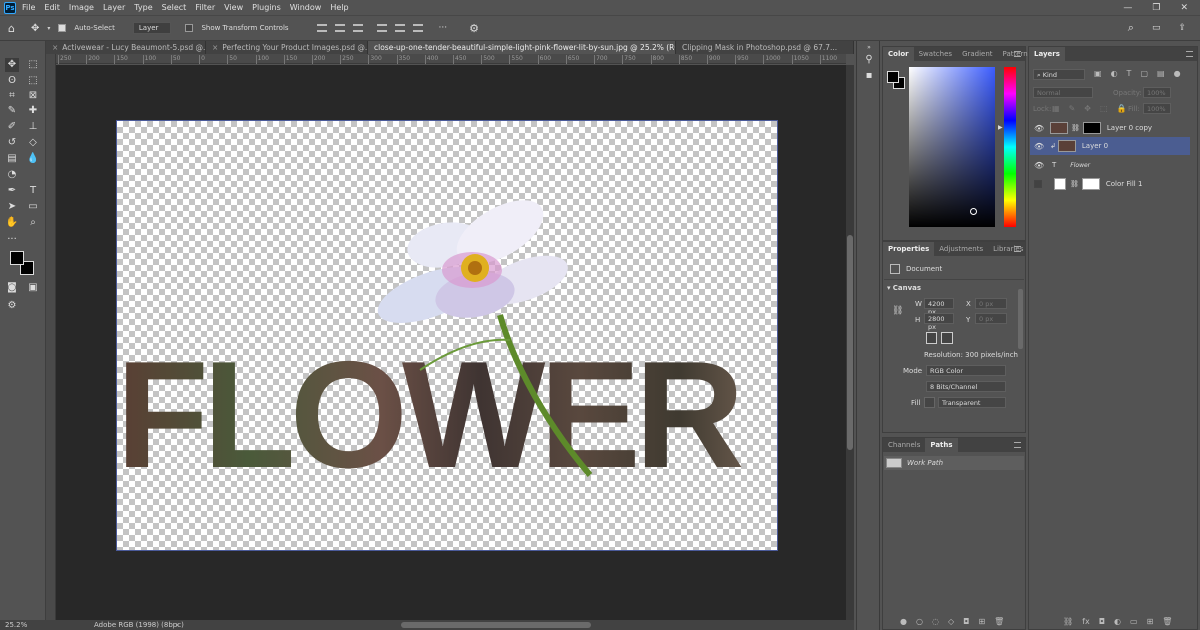 The height and width of the screenshot is (630, 1200). What do you see at coordinates (33, 288) in the screenshot?
I see `screen-mode-icon: ▣` at bounding box center [33, 288].